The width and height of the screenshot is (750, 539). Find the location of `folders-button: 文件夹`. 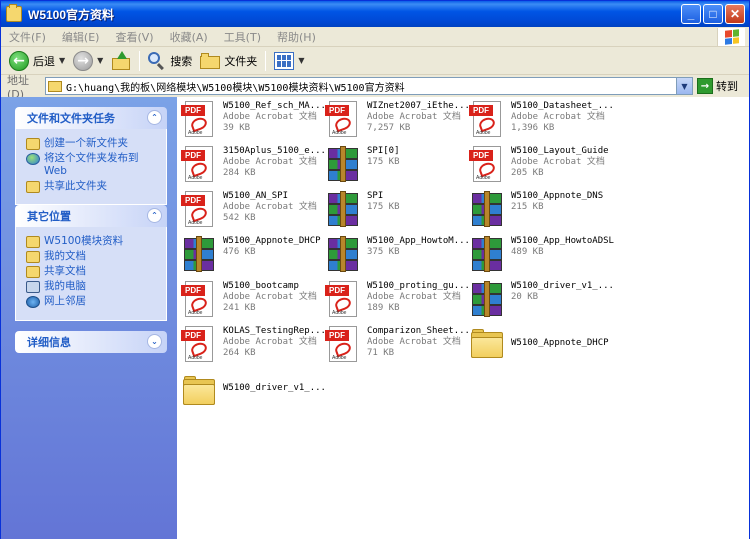

folders-button: 文件夹 is located at coordinates (228, 61).